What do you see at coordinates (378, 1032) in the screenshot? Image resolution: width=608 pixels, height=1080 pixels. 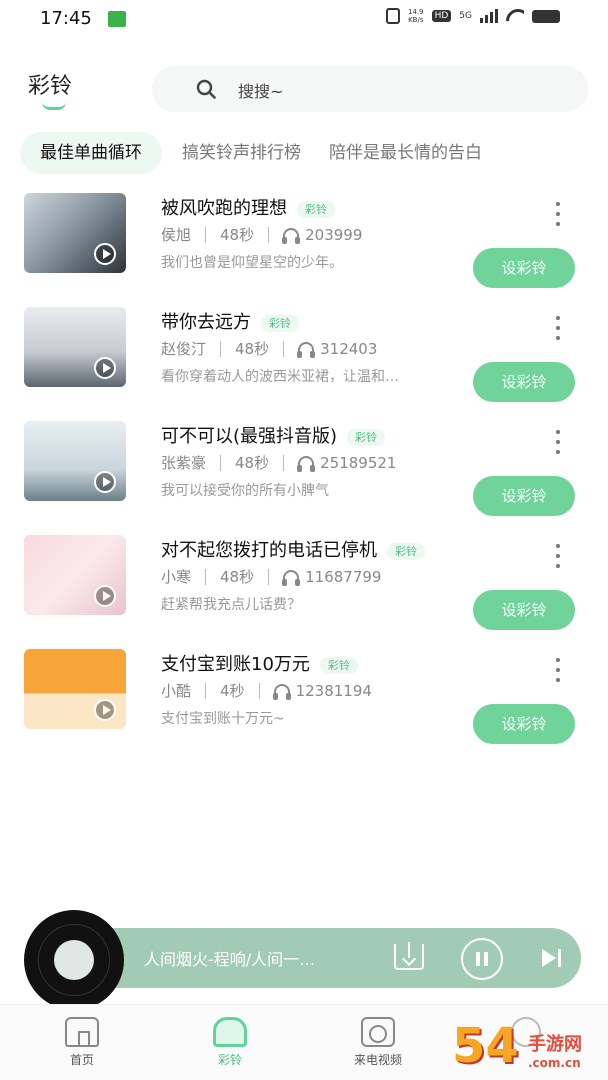 I see `call-video-icon` at bounding box center [378, 1032].